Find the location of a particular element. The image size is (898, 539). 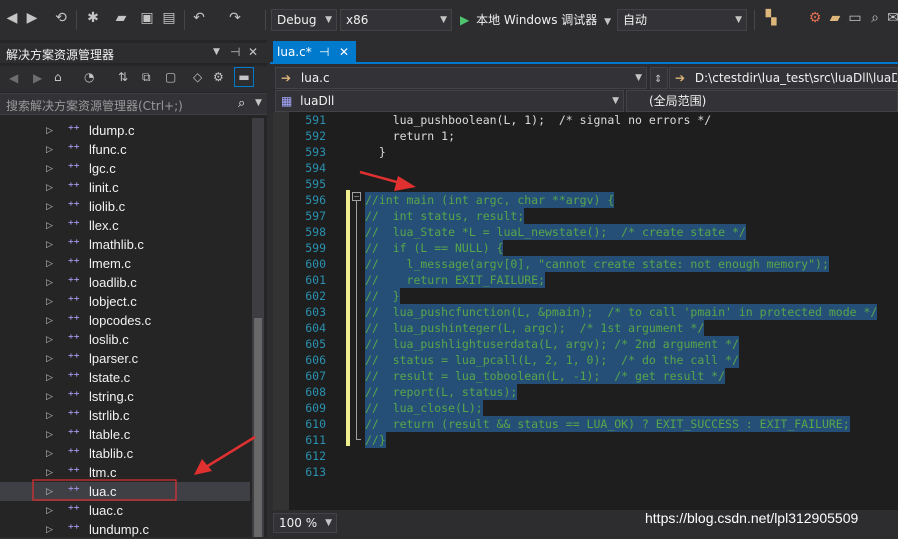

zoom-select: 100 % ▼ is located at coordinates (305, 523).